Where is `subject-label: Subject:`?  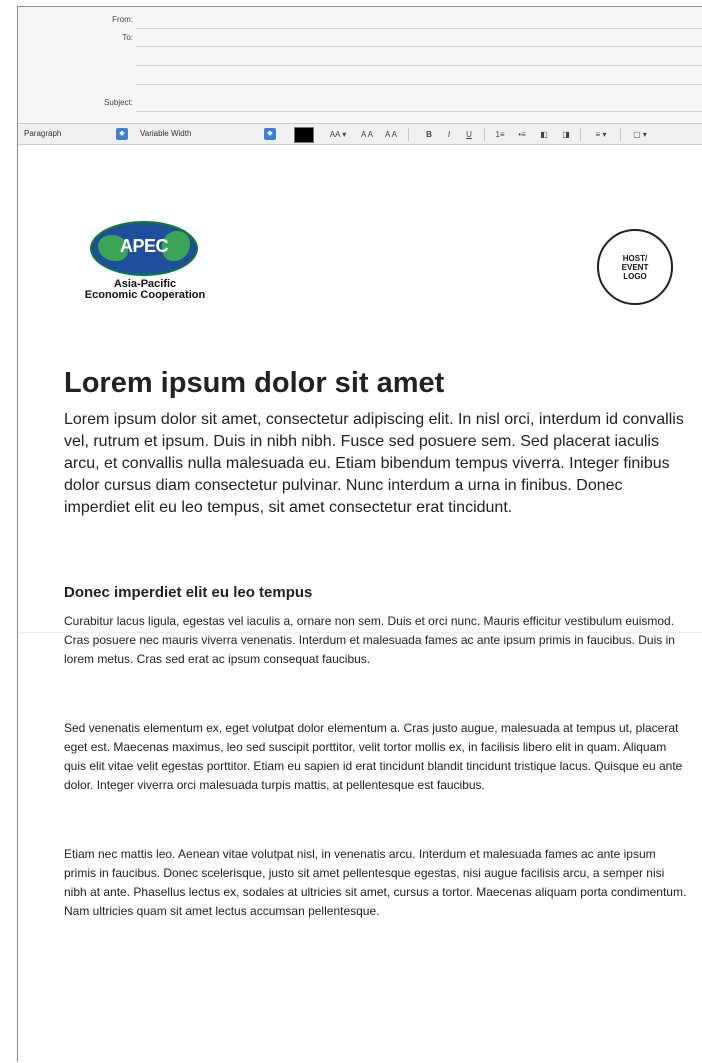 subject-label: Subject: is located at coordinates (118, 102).